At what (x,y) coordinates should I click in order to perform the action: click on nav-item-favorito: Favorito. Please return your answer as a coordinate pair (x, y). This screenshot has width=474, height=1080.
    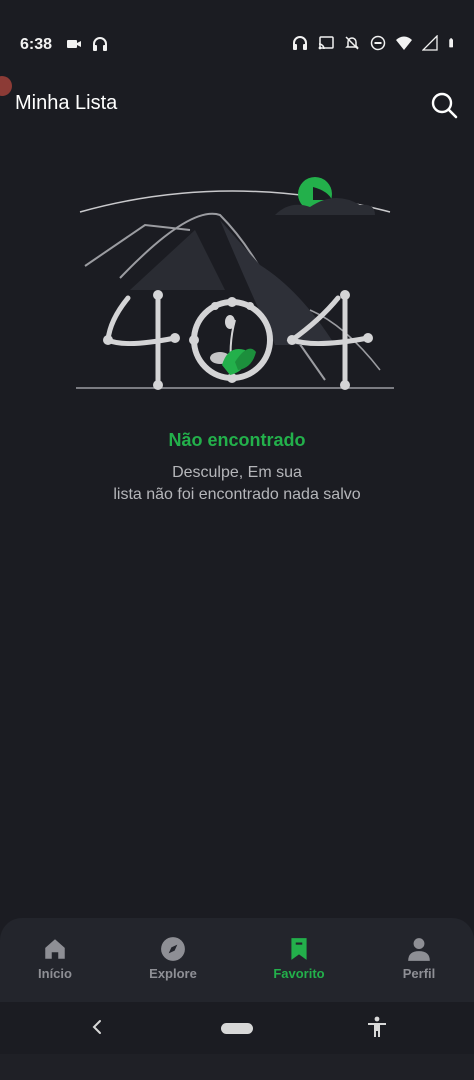
    Looking at the image, I should click on (299, 958).